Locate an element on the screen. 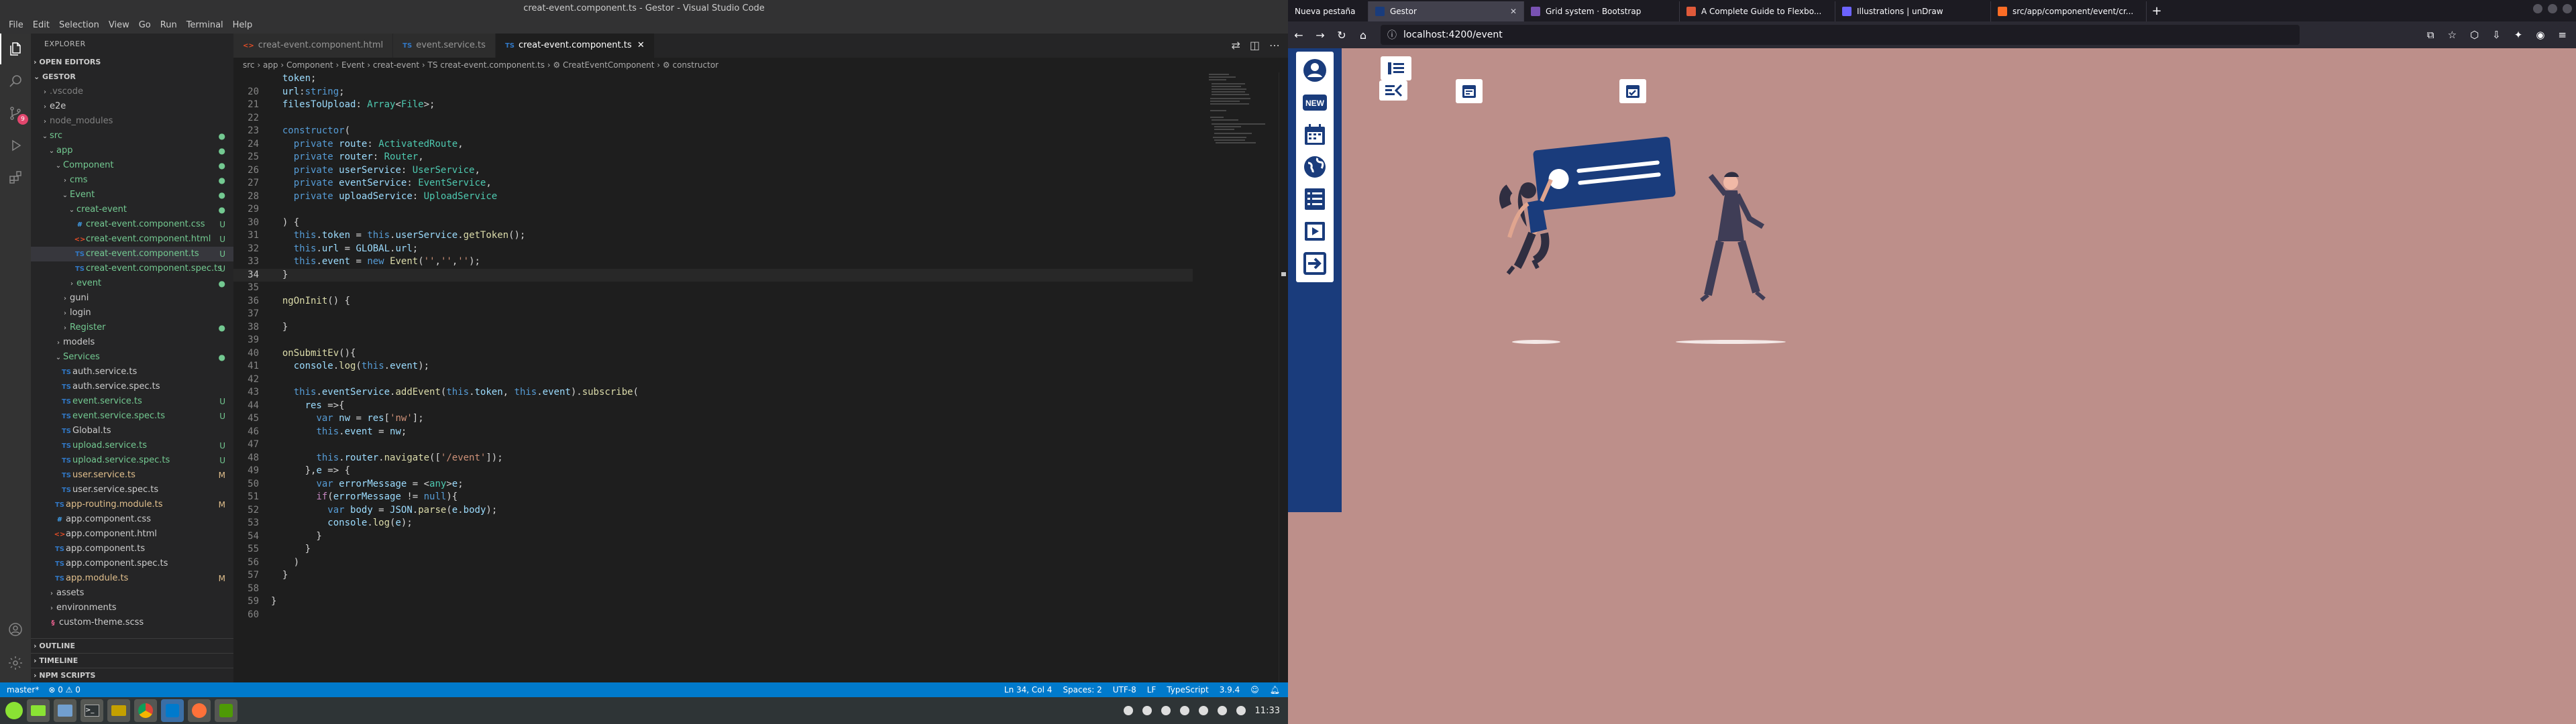 The image size is (2576, 724). tree-item: TS creat-event.component.spec.ts U is located at coordinates (132, 268).